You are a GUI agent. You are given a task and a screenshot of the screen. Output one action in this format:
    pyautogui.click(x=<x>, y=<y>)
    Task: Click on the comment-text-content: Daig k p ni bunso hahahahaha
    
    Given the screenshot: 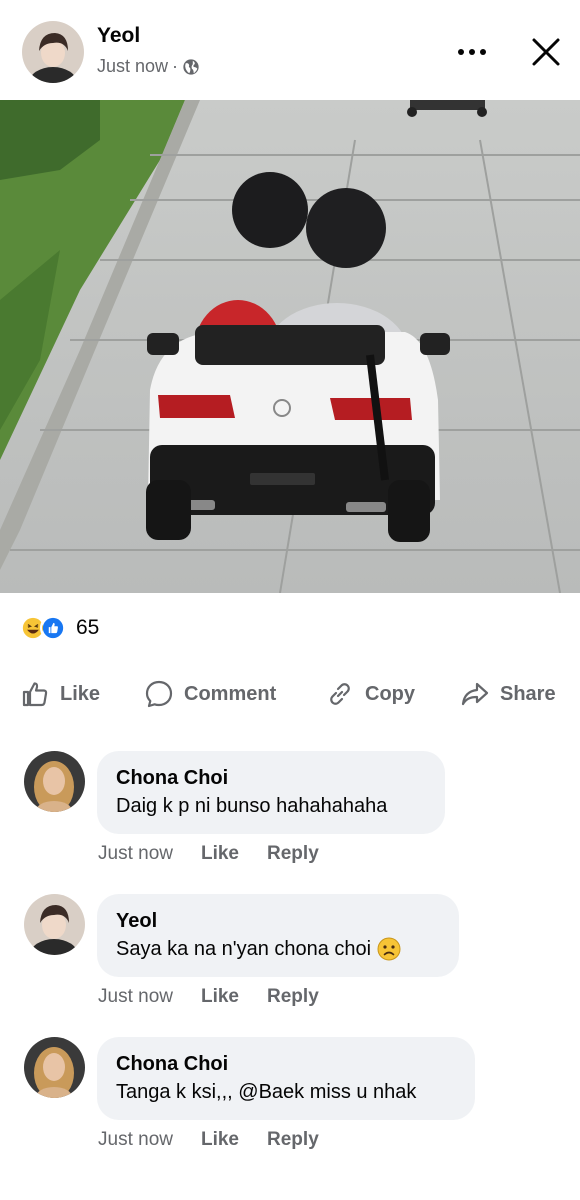 What is the action you would take?
    pyautogui.click(x=252, y=806)
    